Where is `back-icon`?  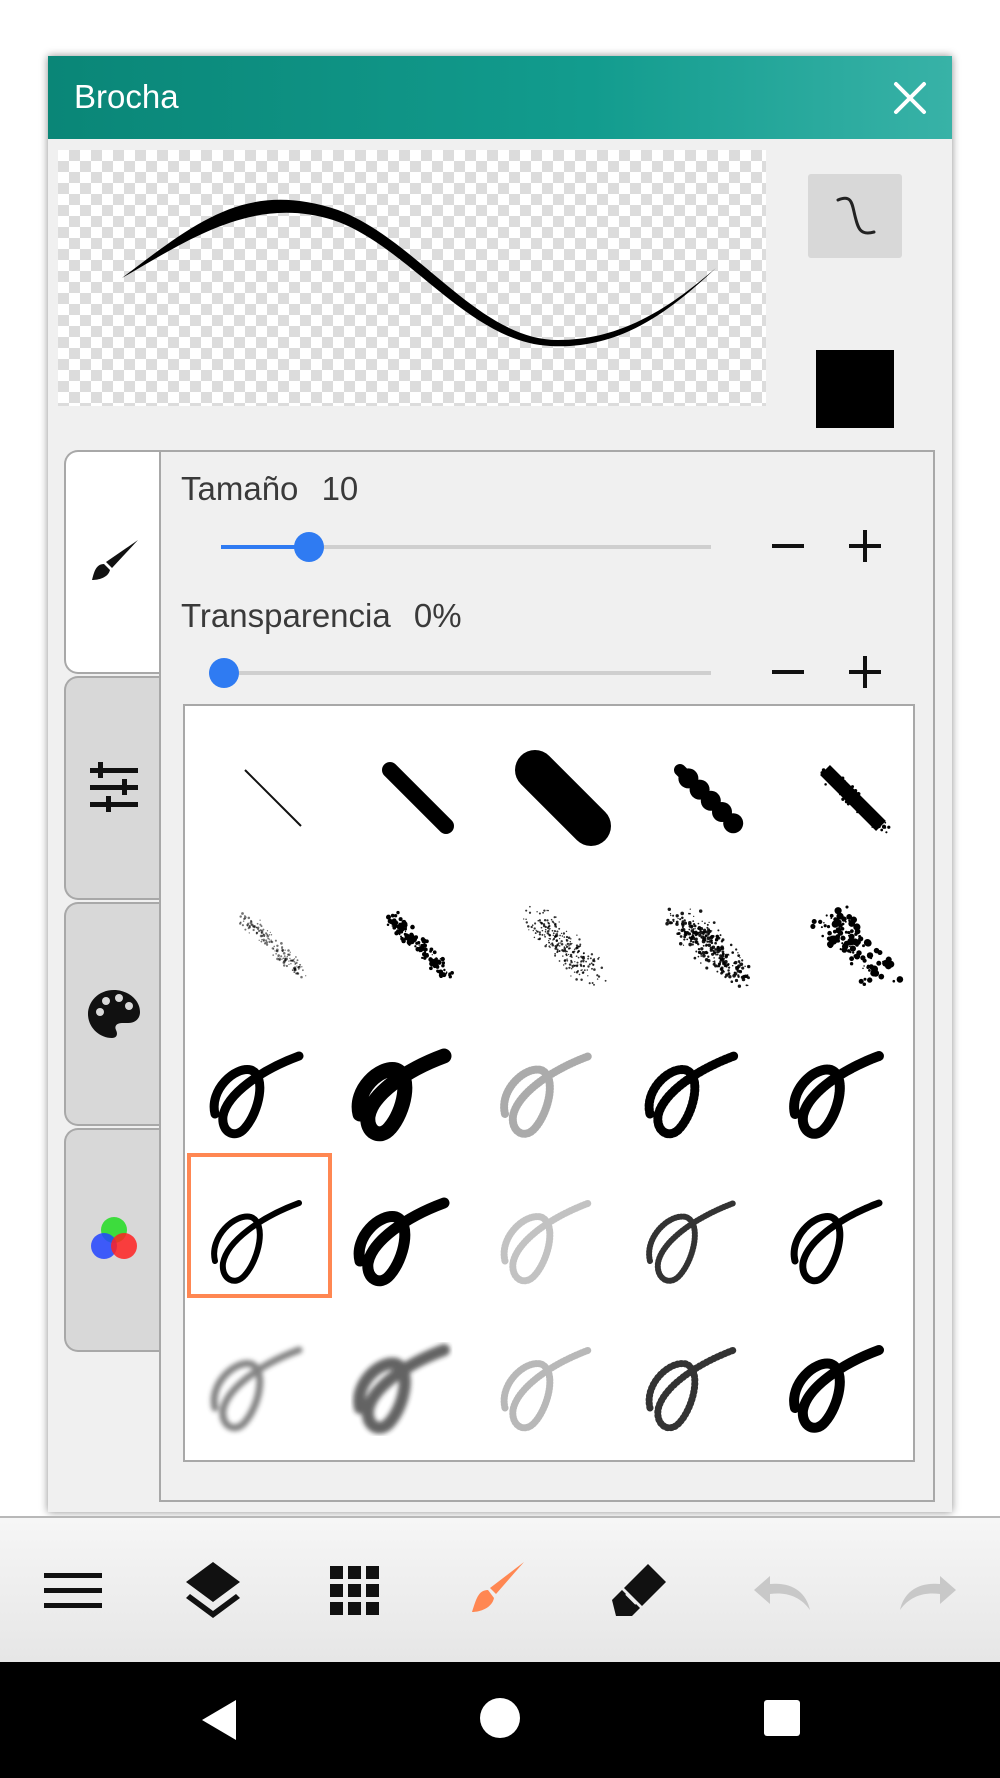 back-icon is located at coordinates (220, 1720).